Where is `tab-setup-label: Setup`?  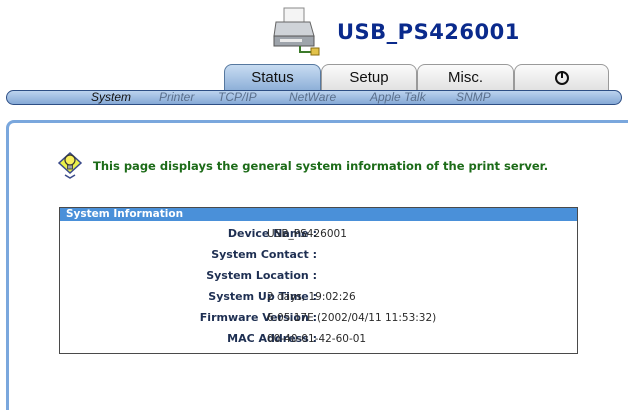 tab-setup-label: Setup is located at coordinates (369, 77).